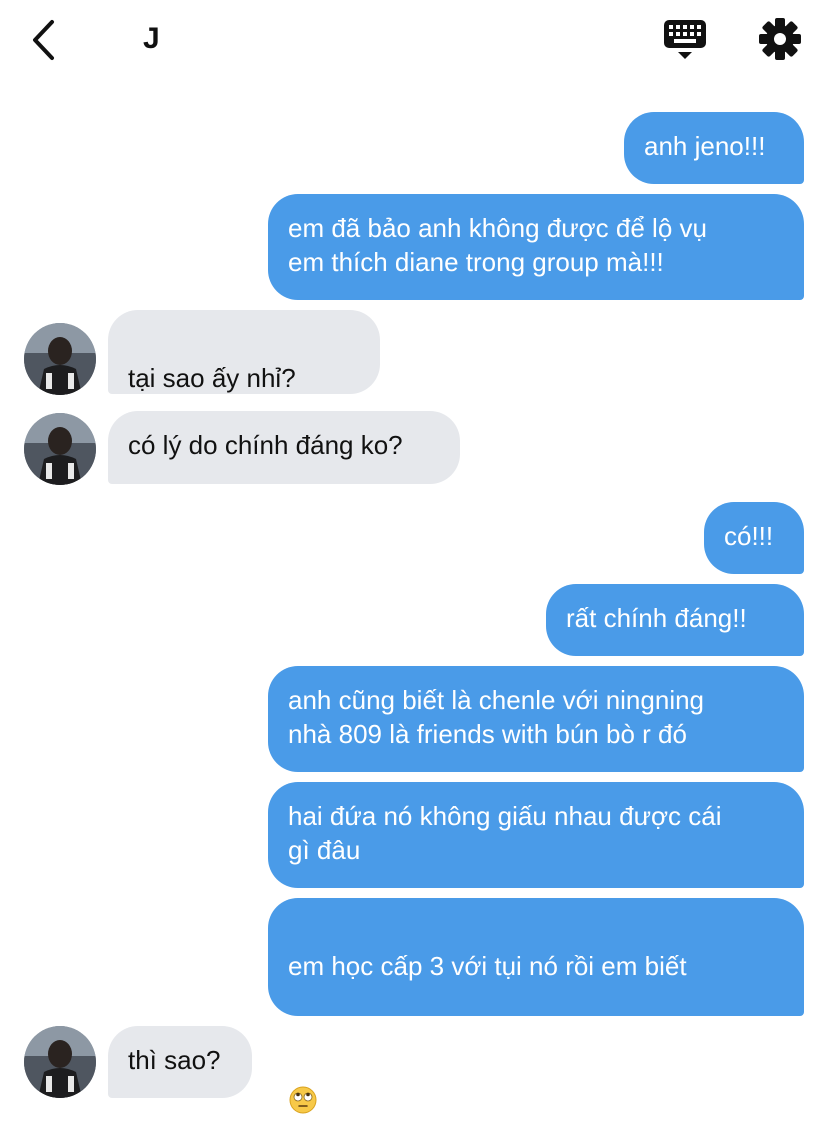 Image resolution: width=828 pixels, height=1123 pixels. Describe the element at coordinates (303, 1087) in the screenshot. I see `face-with-rolling-eyes-emoji` at that location.